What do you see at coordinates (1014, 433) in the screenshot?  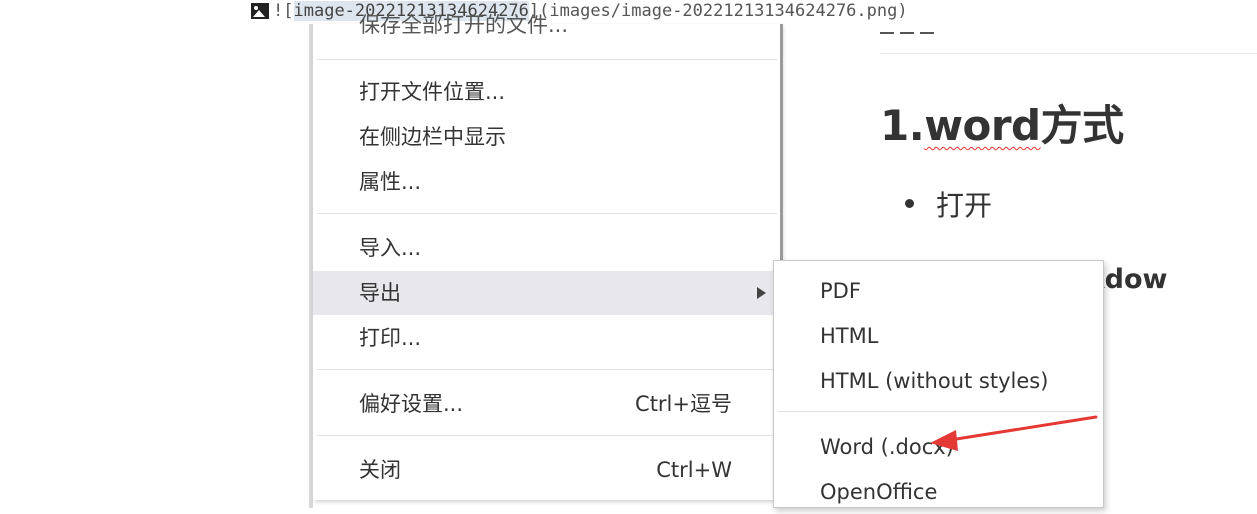 I see `annotation-arrow-icon` at bounding box center [1014, 433].